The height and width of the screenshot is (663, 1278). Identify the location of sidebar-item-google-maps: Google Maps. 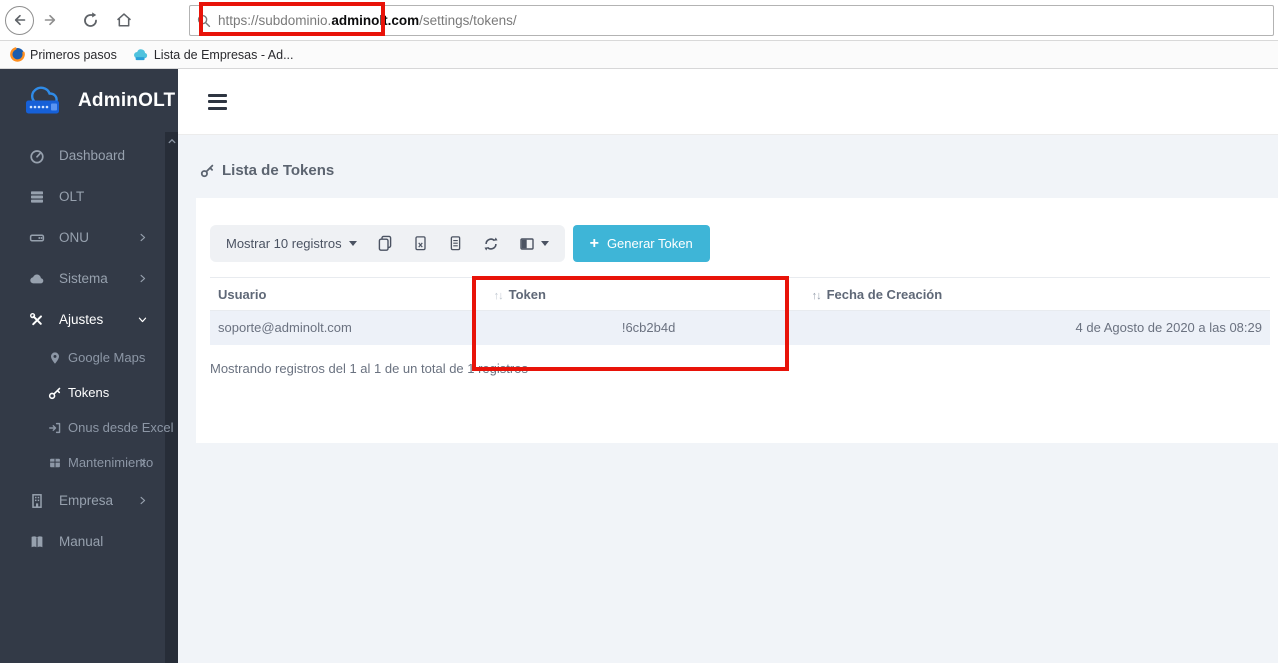
(89, 357).